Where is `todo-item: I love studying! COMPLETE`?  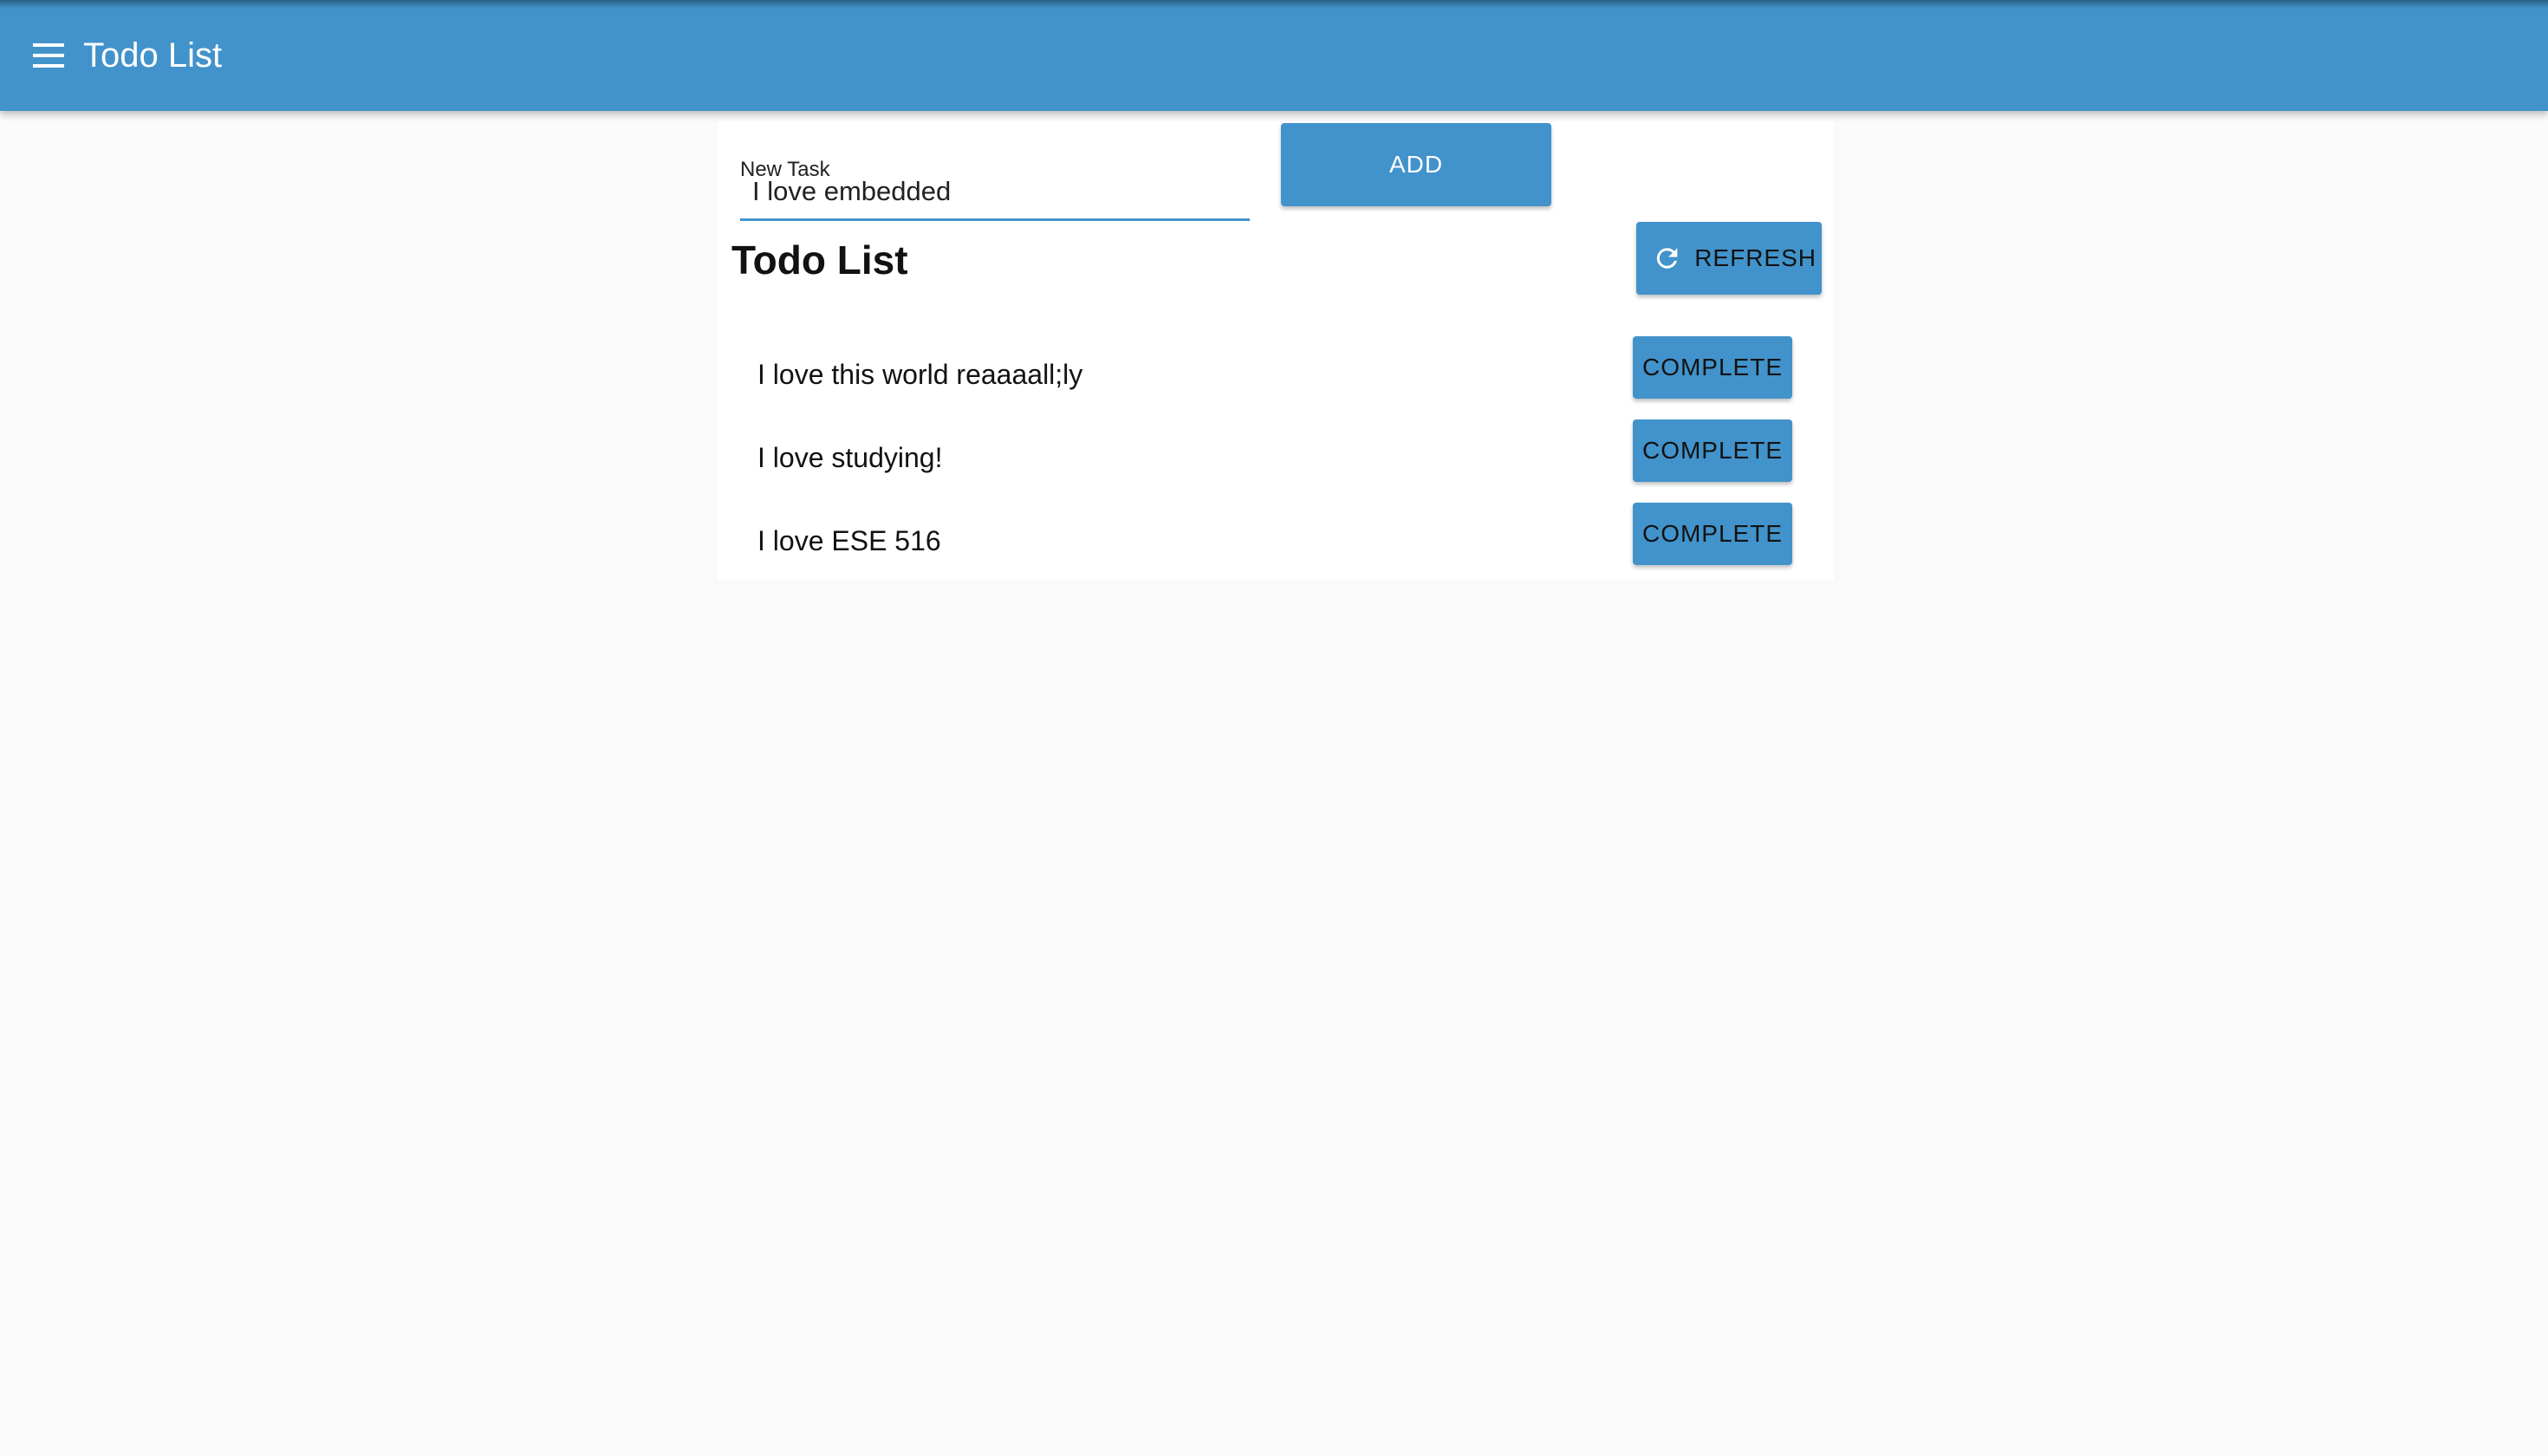
todo-item: I love studying! COMPLETE is located at coordinates (1276, 461).